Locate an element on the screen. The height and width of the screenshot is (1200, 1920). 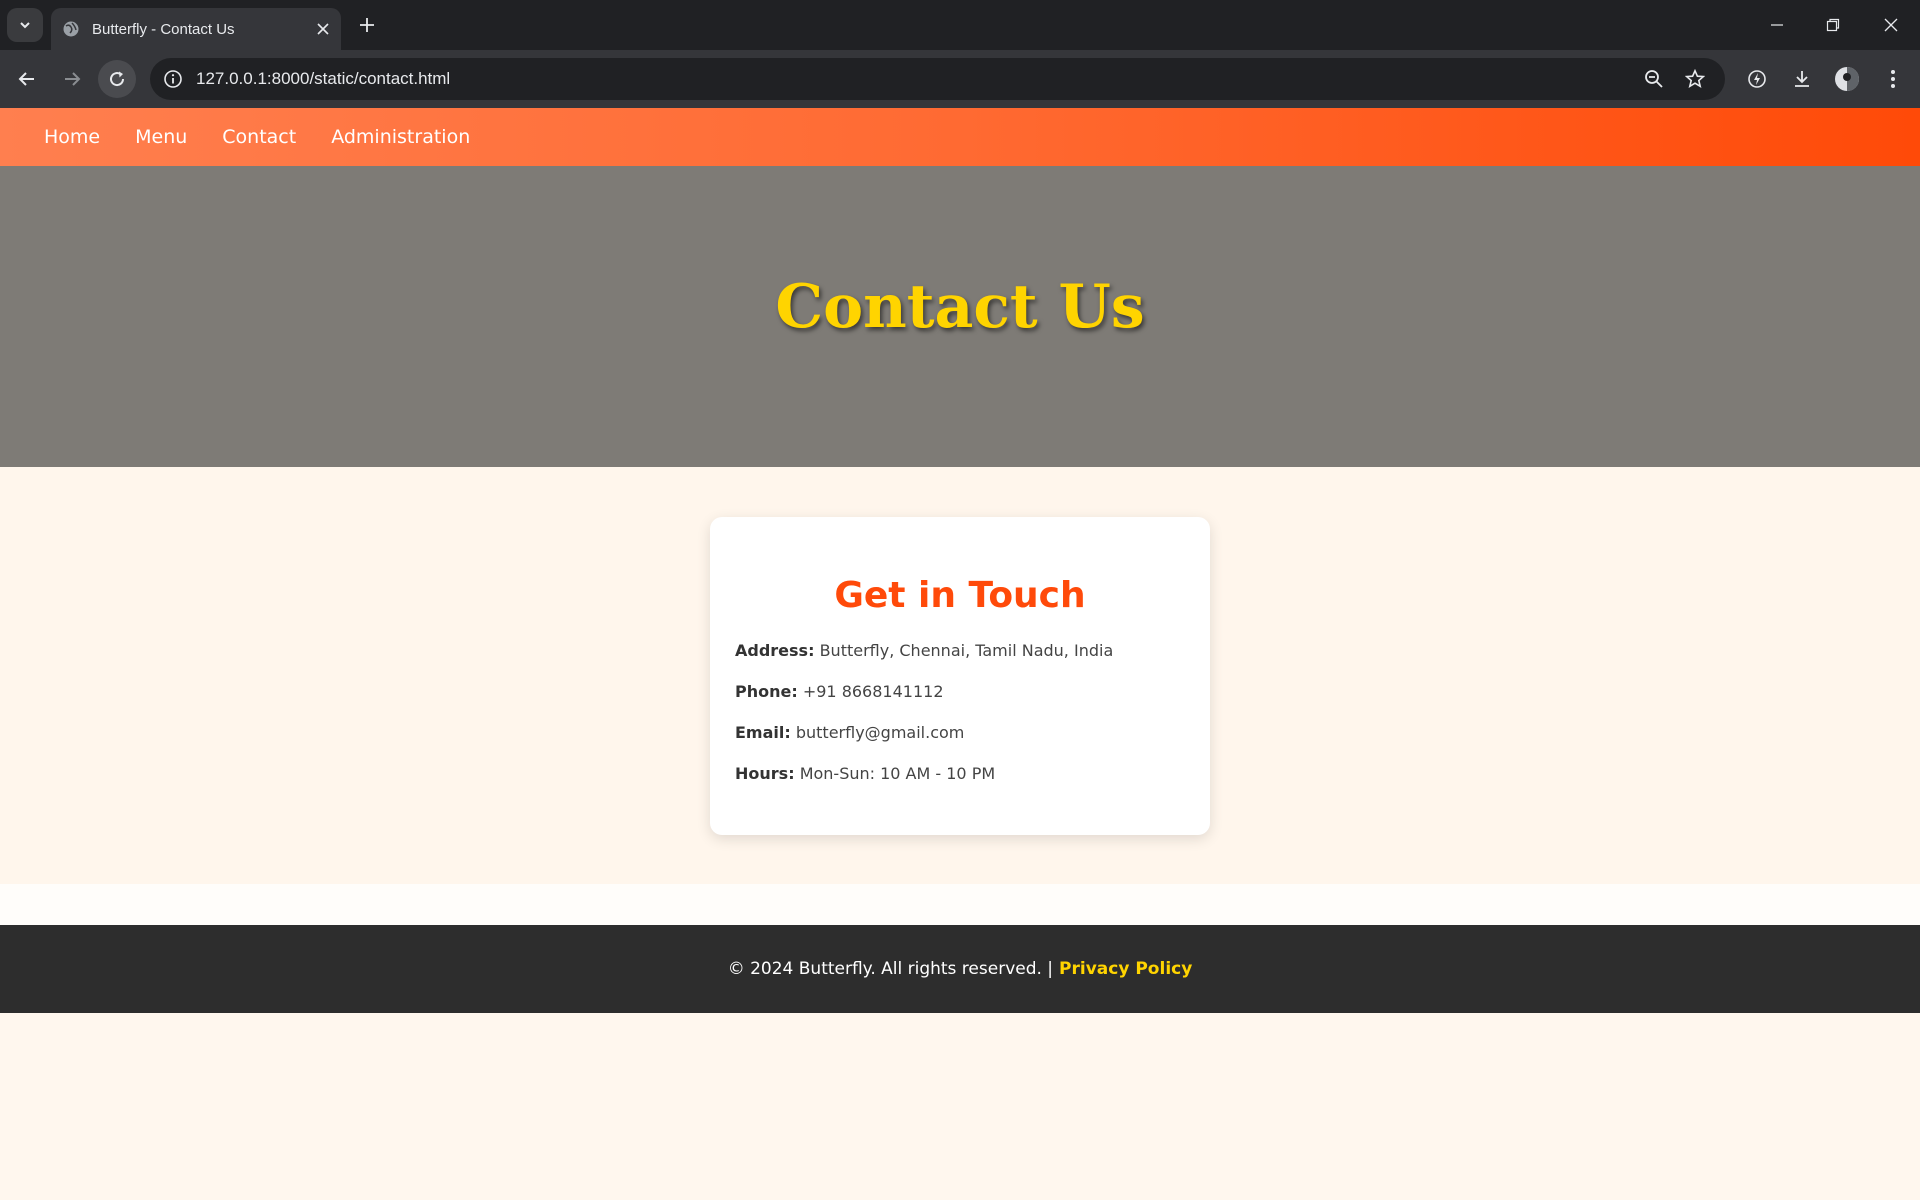
hours-row: Hours: Mon-Sun: 10 AM - 10 PM is located at coordinates (960, 774).